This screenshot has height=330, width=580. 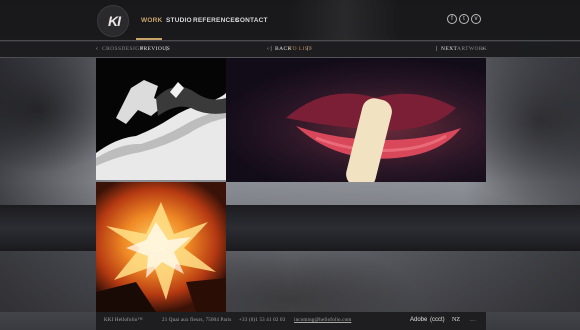 What do you see at coordinates (373, 137) in the screenshot?
I see `lips-artwork` at bounding box center [373, 137].